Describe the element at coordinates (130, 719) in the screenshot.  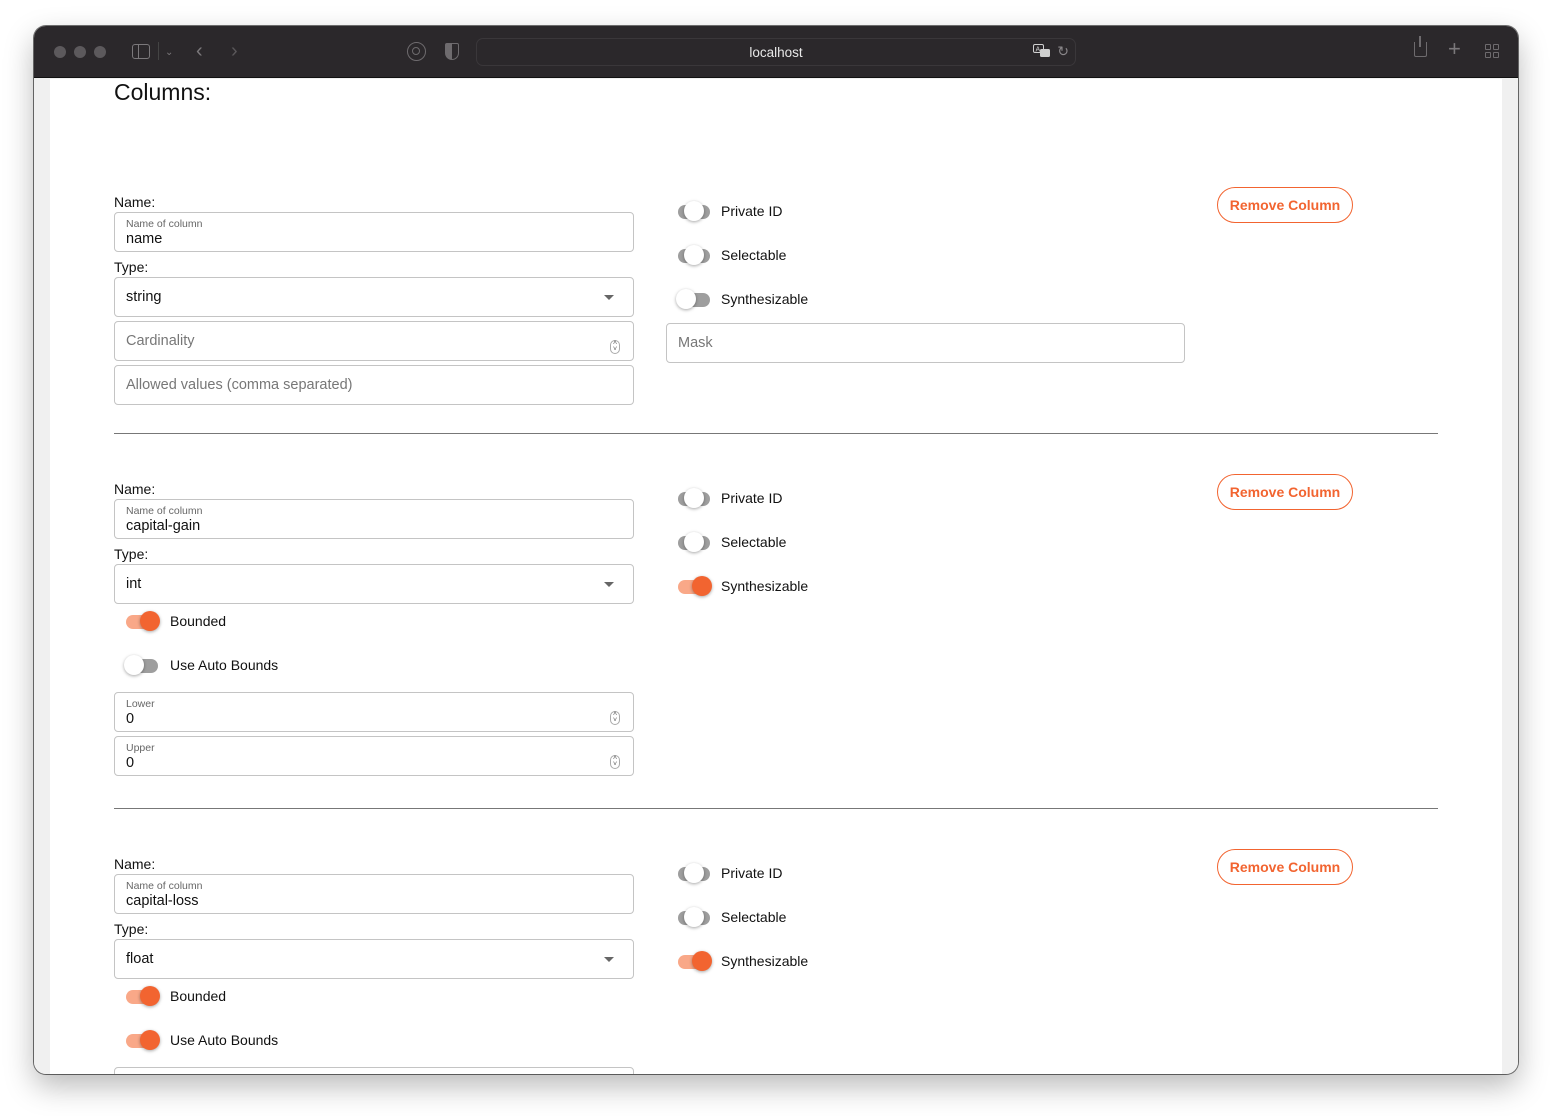
I see `lower-bound-value: 0` at that location.